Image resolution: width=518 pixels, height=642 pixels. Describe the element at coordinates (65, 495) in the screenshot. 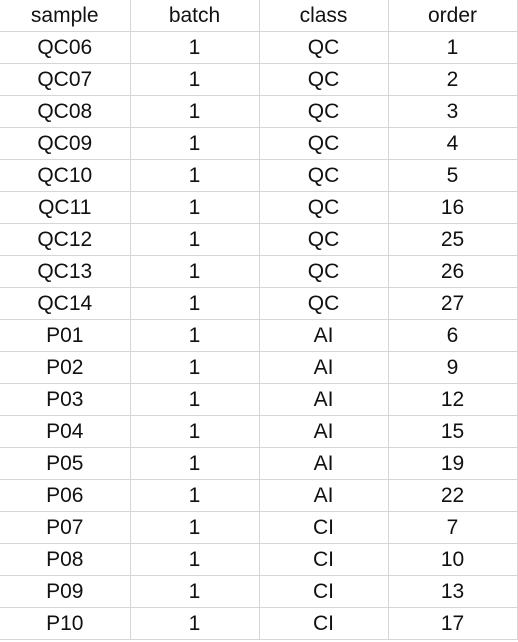

I see `cell-sample: P06` at that location.